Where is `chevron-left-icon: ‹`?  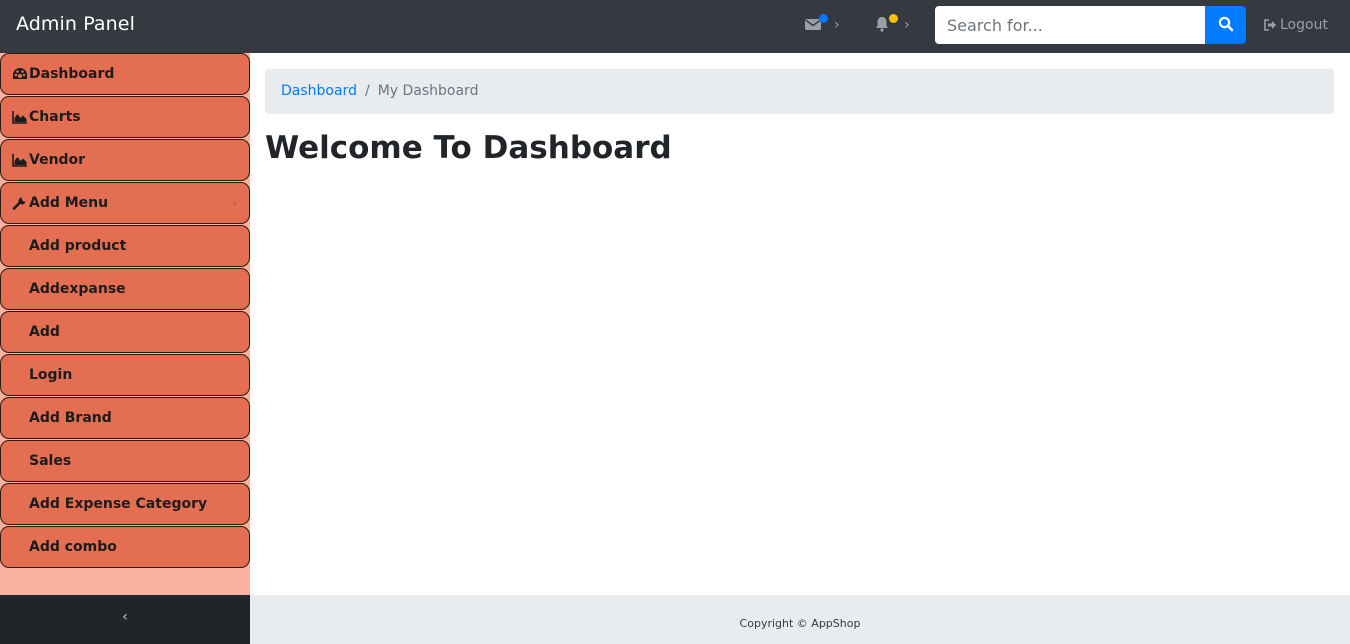
chevron-left-icon: ‹ is located at coordinates (125, 619).